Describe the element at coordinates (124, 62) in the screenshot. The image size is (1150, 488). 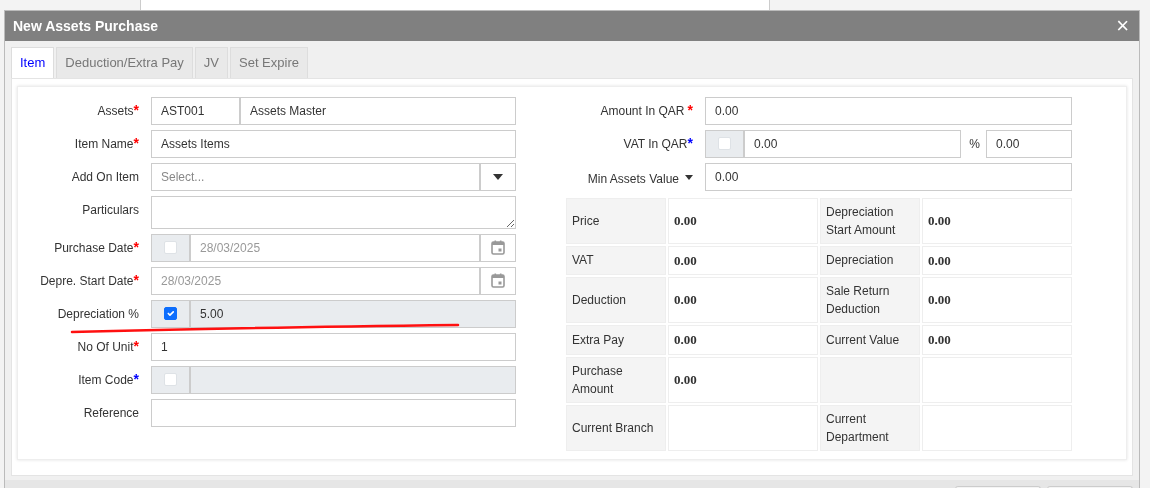
I see `tab: Deduction/Extra Pay` at that location.